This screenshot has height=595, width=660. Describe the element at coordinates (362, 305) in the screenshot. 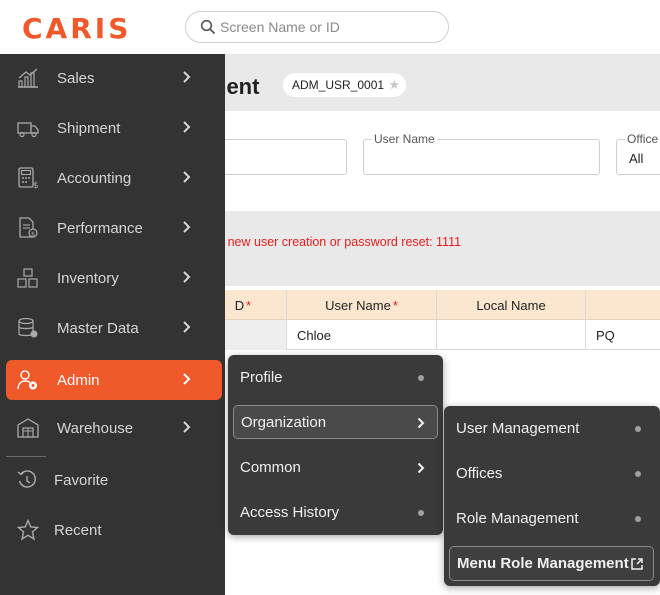

I see `grid-header-user-name: User Name *` at that location.